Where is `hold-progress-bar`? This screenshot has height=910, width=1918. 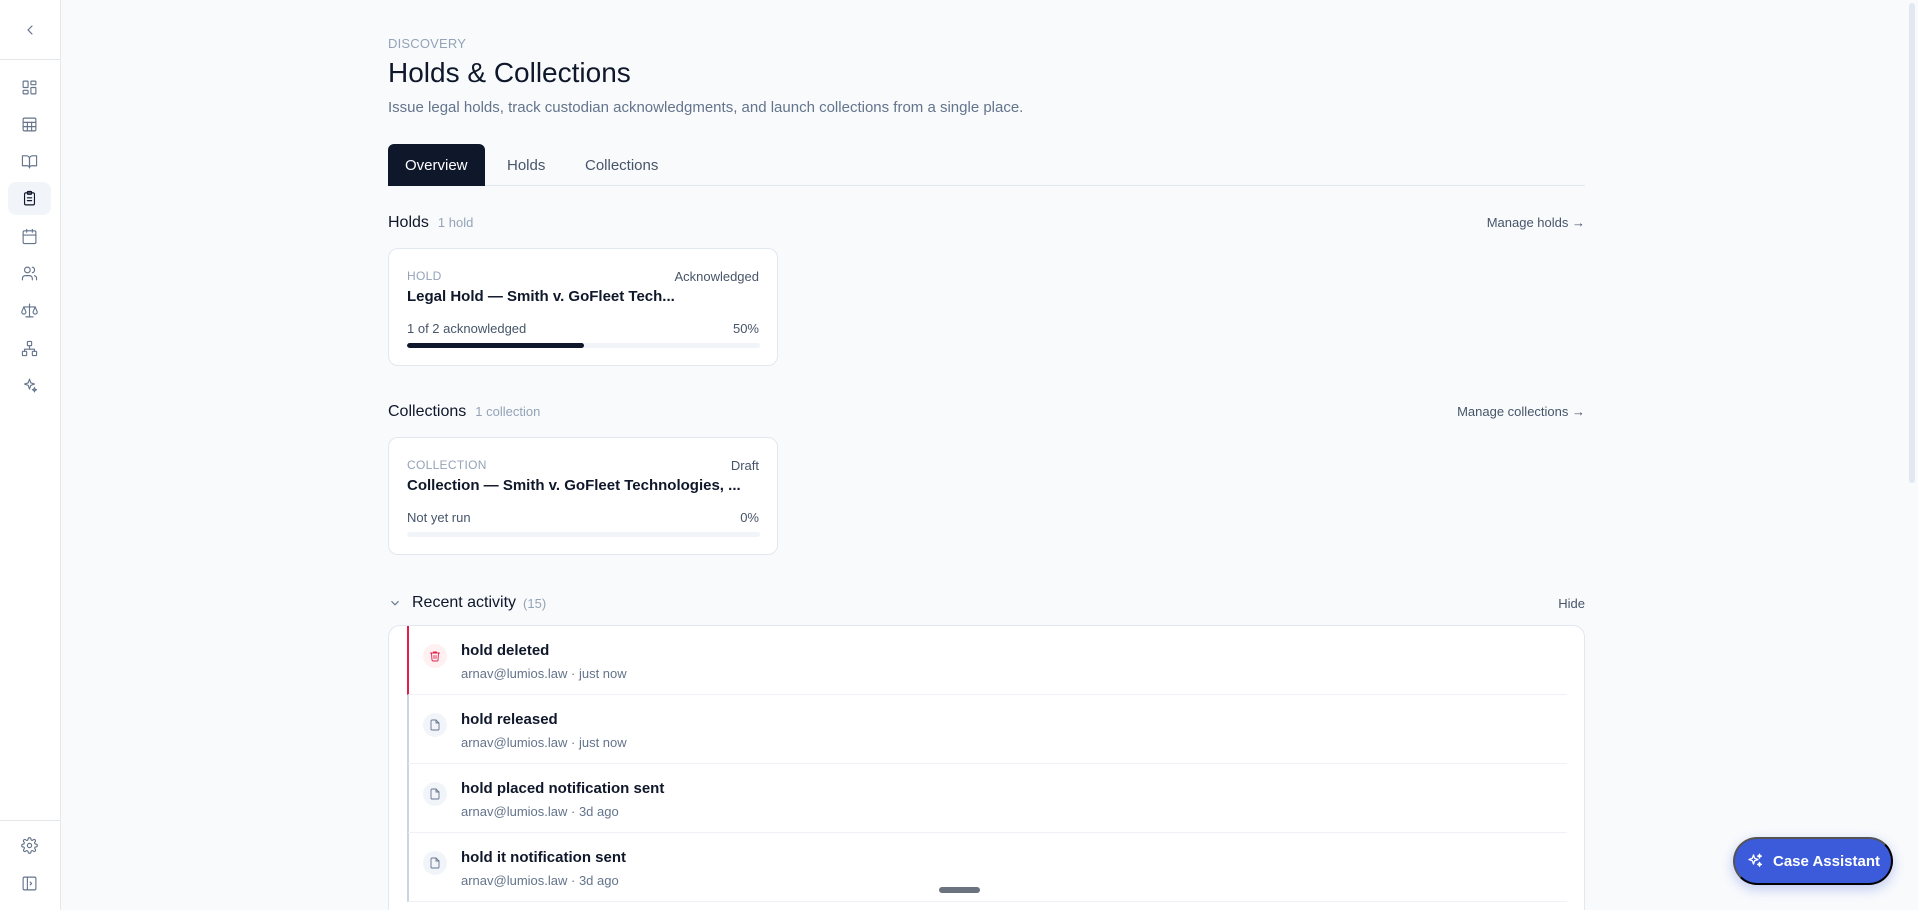 hold-progress-bar is located at coordinates (583, 345).